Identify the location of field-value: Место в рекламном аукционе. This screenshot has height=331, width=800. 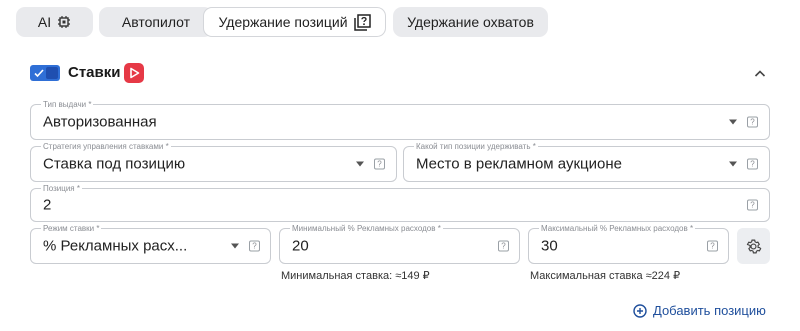
(519, 164).